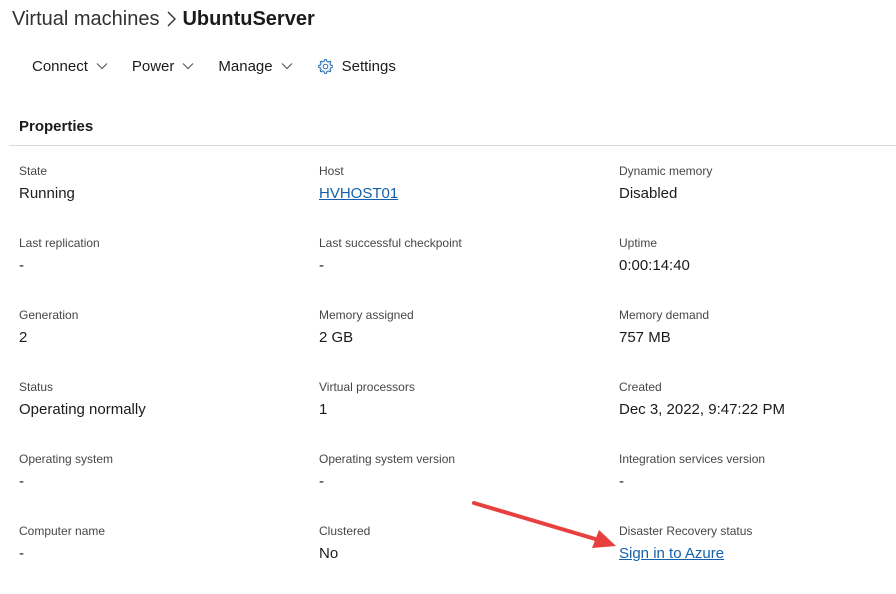 The width and height of the screenshot is (896, 594). What do you see at coordinates (757, 554) in the screenshot?
I see `property-value-wrapper: Sign in to Azure` at bounding box center [757, 554].